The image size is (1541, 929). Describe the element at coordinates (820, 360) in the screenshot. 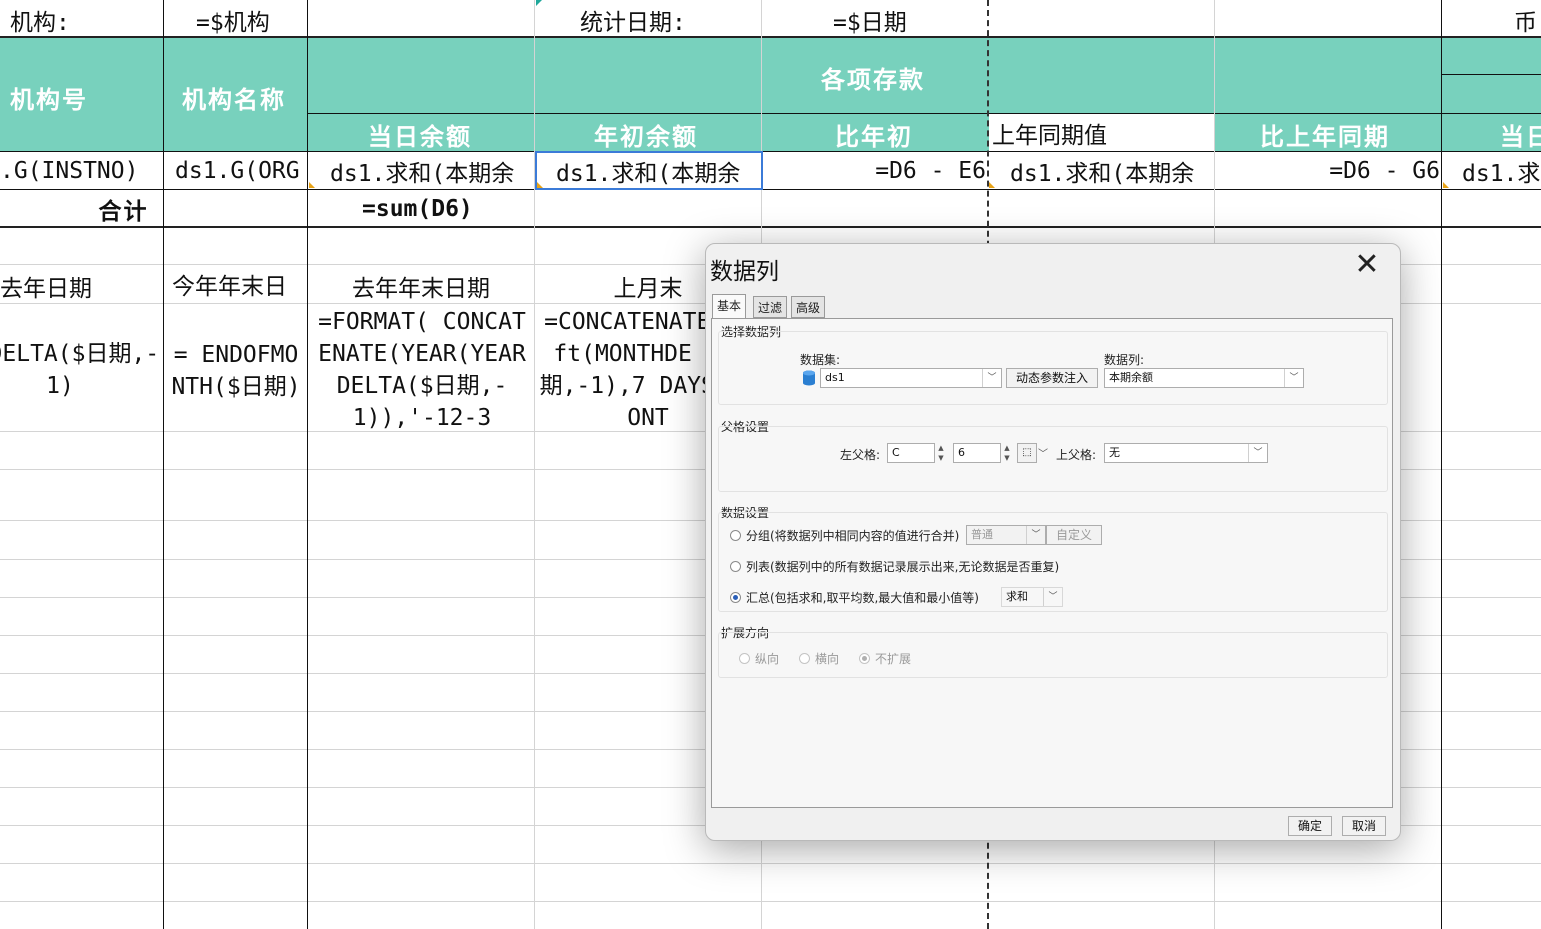

I see `dataset-label: 数据集:` at that location.